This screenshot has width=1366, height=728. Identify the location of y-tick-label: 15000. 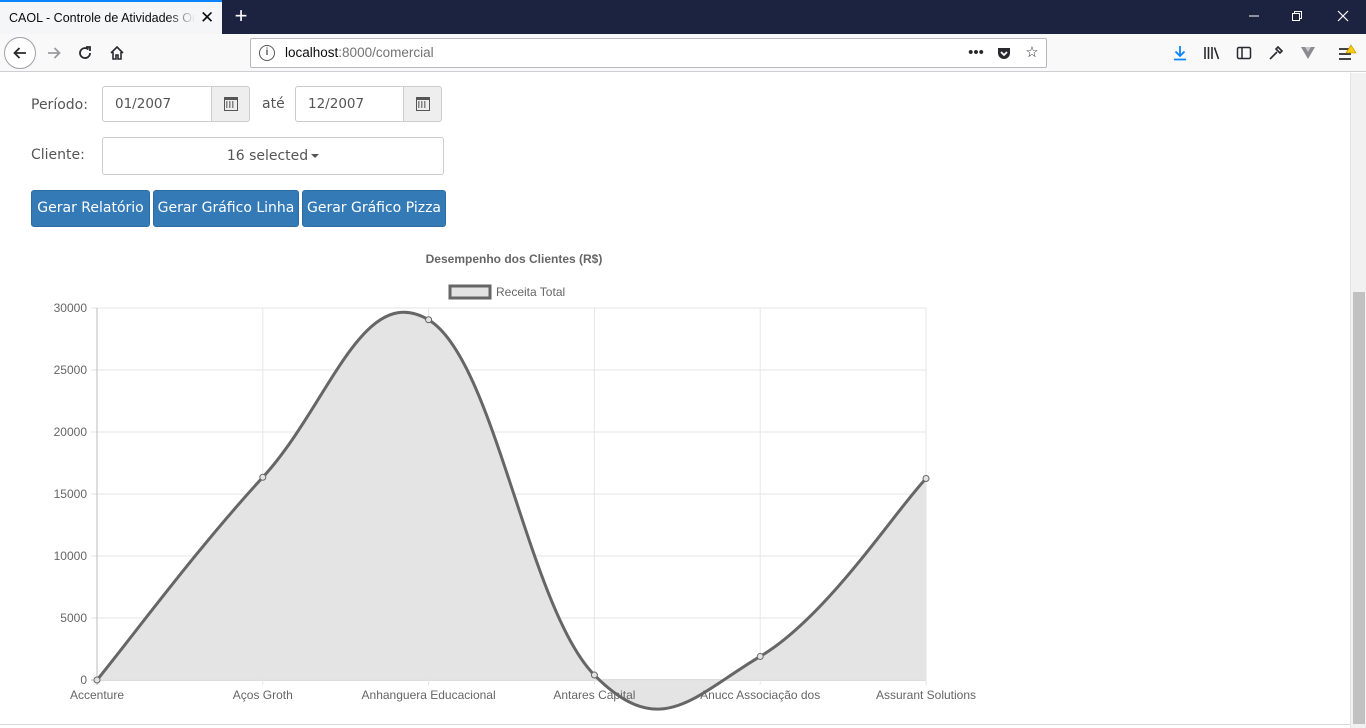
(71, 494).